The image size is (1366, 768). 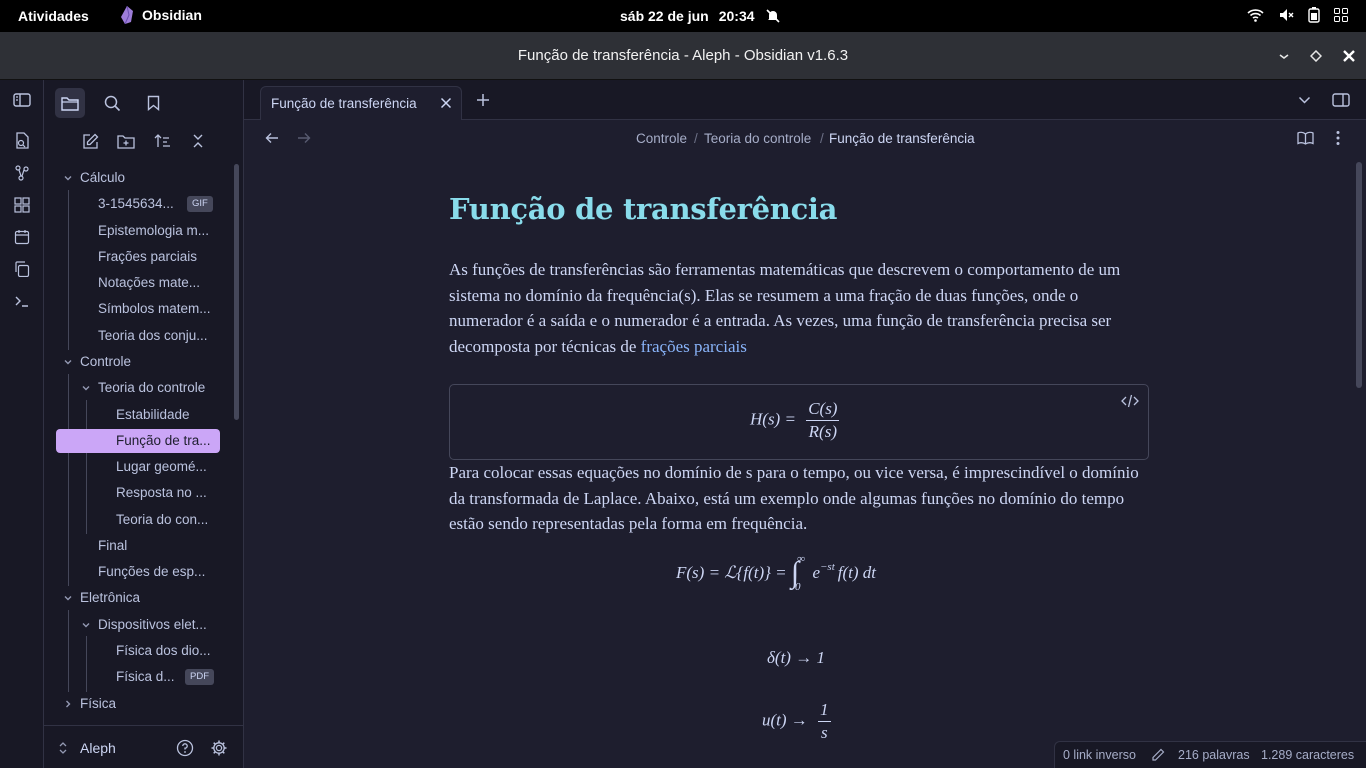 I want to click on tree-folder-fisica: Física, so click(x=138, y=704).